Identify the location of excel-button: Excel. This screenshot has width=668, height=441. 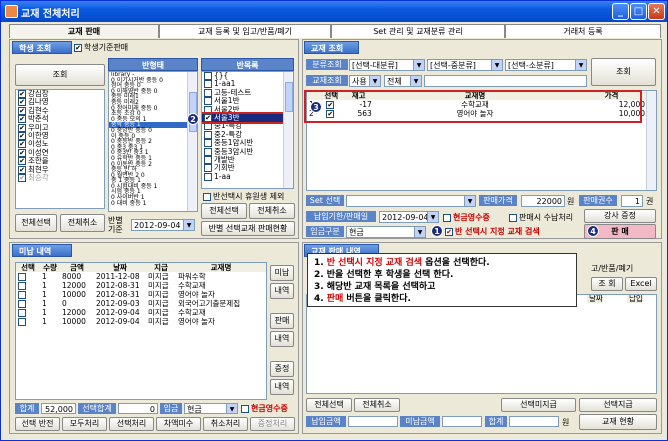
(641, 284).